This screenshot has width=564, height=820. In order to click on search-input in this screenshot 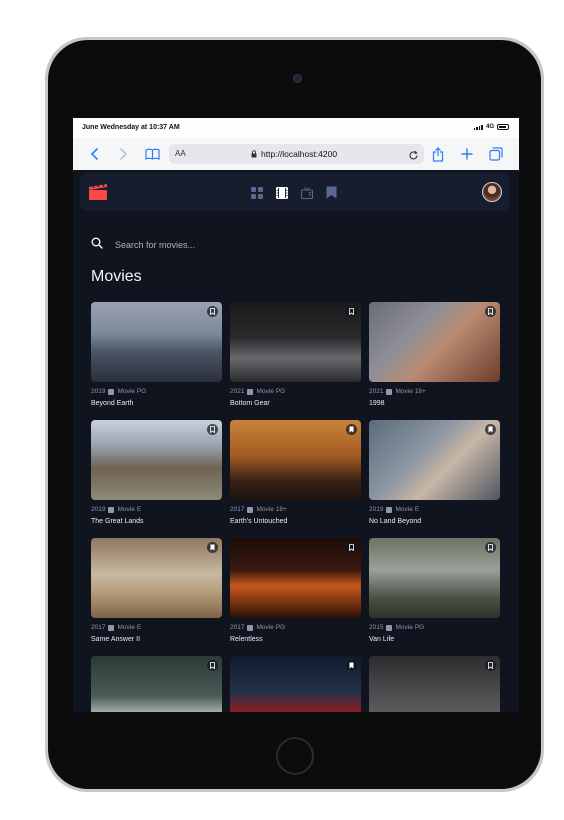, I will do `click(215, 245)`.